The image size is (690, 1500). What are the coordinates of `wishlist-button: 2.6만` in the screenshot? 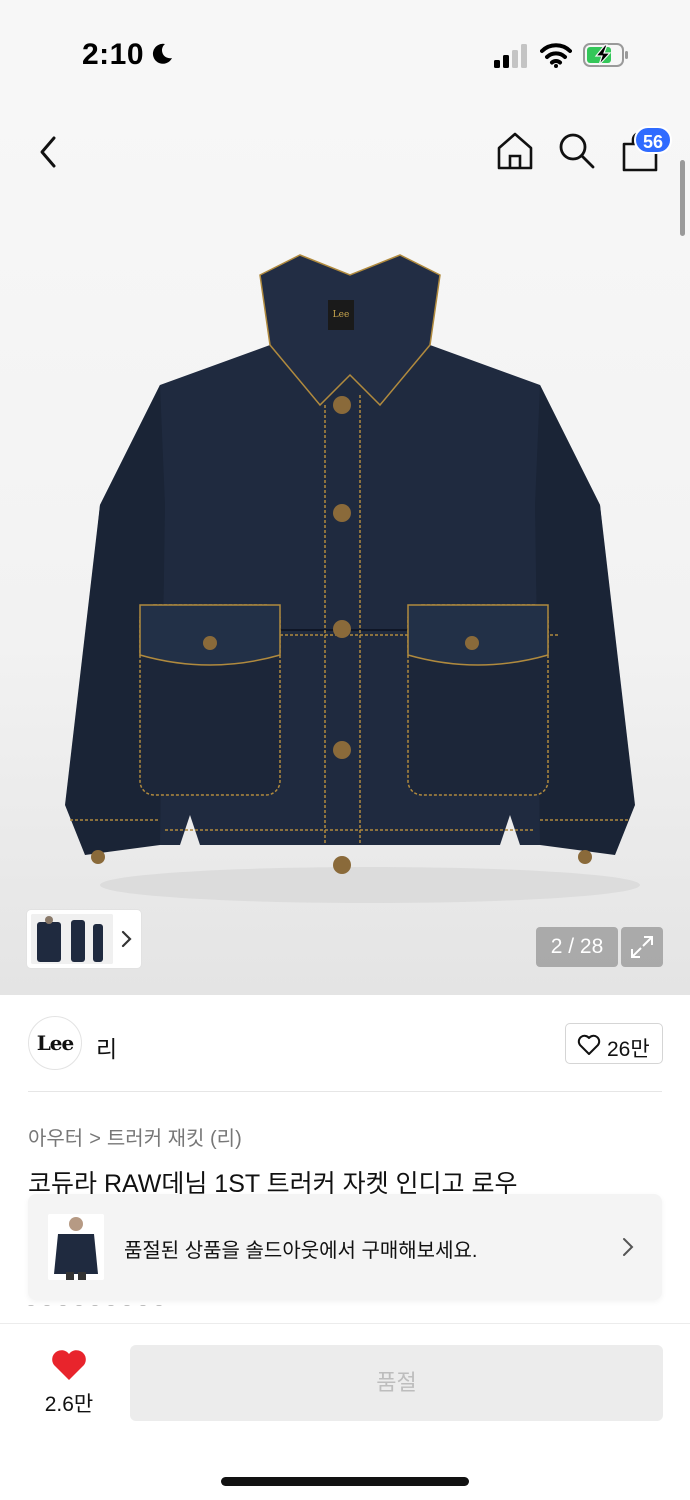 It's located at (69, 1383).